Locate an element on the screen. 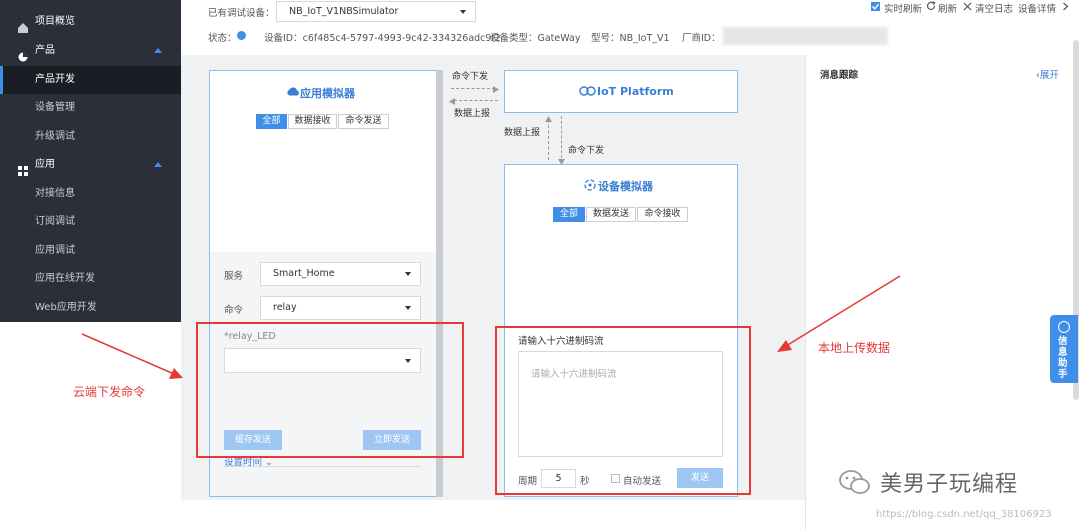  annotation-right: 本地上传数据 is located at coordinates (854, 348).